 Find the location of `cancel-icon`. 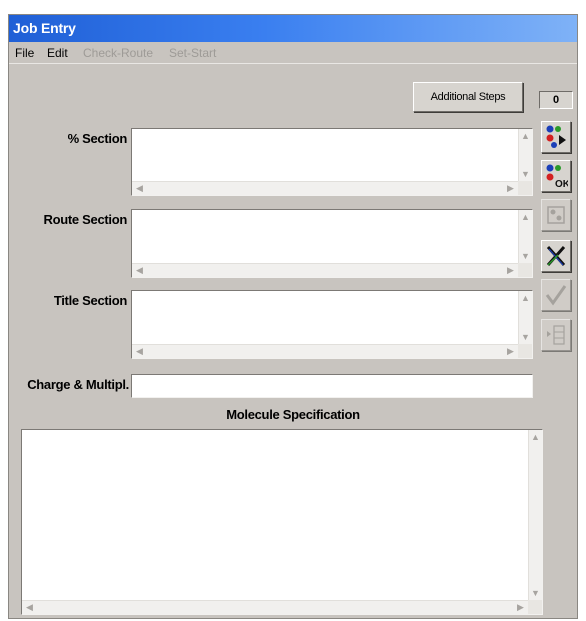

cancel-icon is located at coordinates (556, 256).